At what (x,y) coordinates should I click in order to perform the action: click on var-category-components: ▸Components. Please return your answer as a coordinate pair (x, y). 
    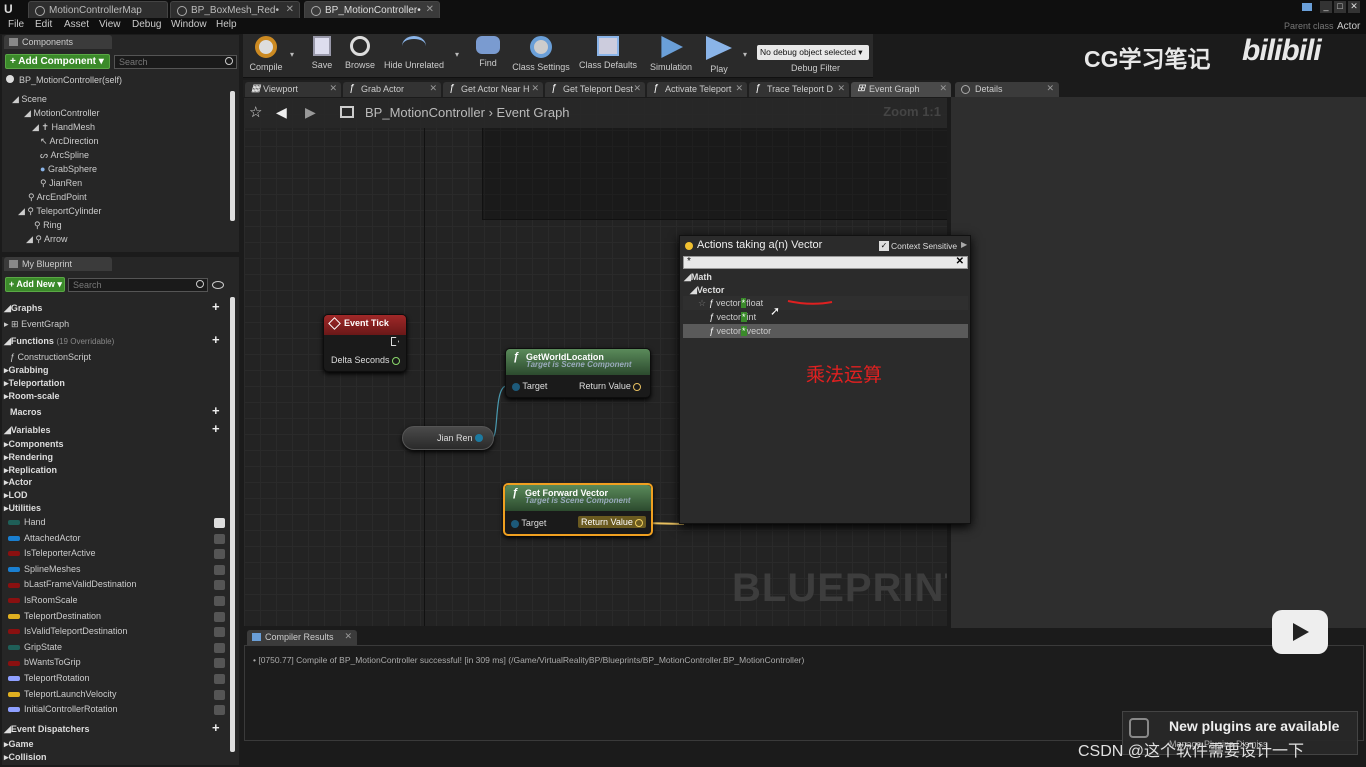
    Looking at the image, I should click on (104, 444).